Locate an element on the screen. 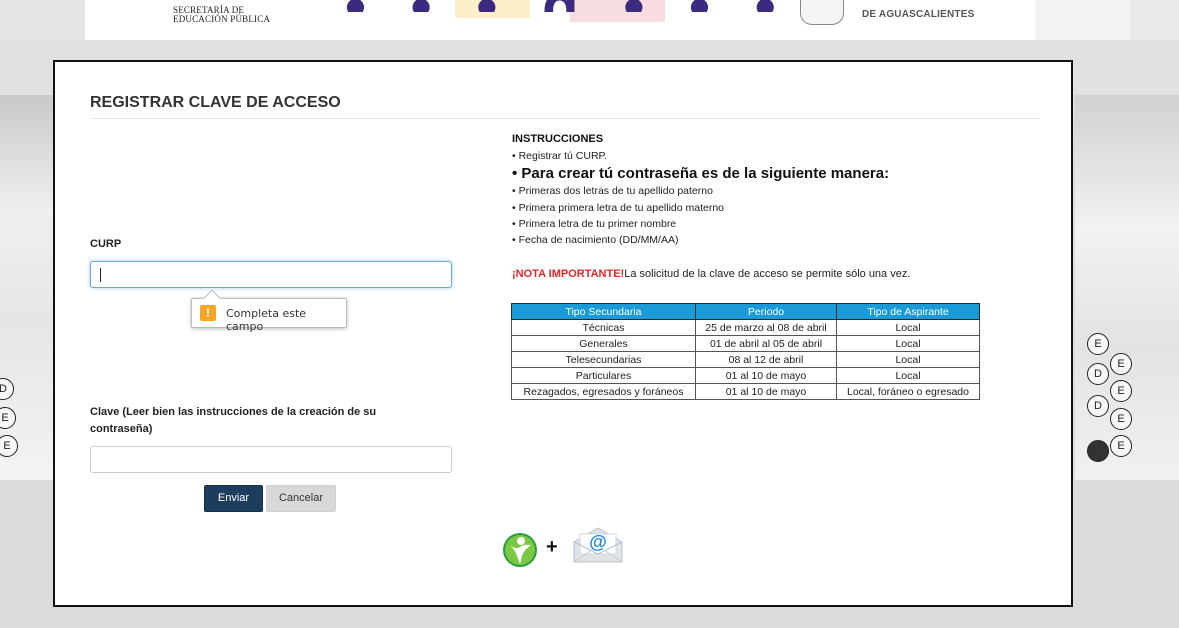 This screenshot has width=1179, height=628. table-cell: Particulares is located at coordinates (603, 375).